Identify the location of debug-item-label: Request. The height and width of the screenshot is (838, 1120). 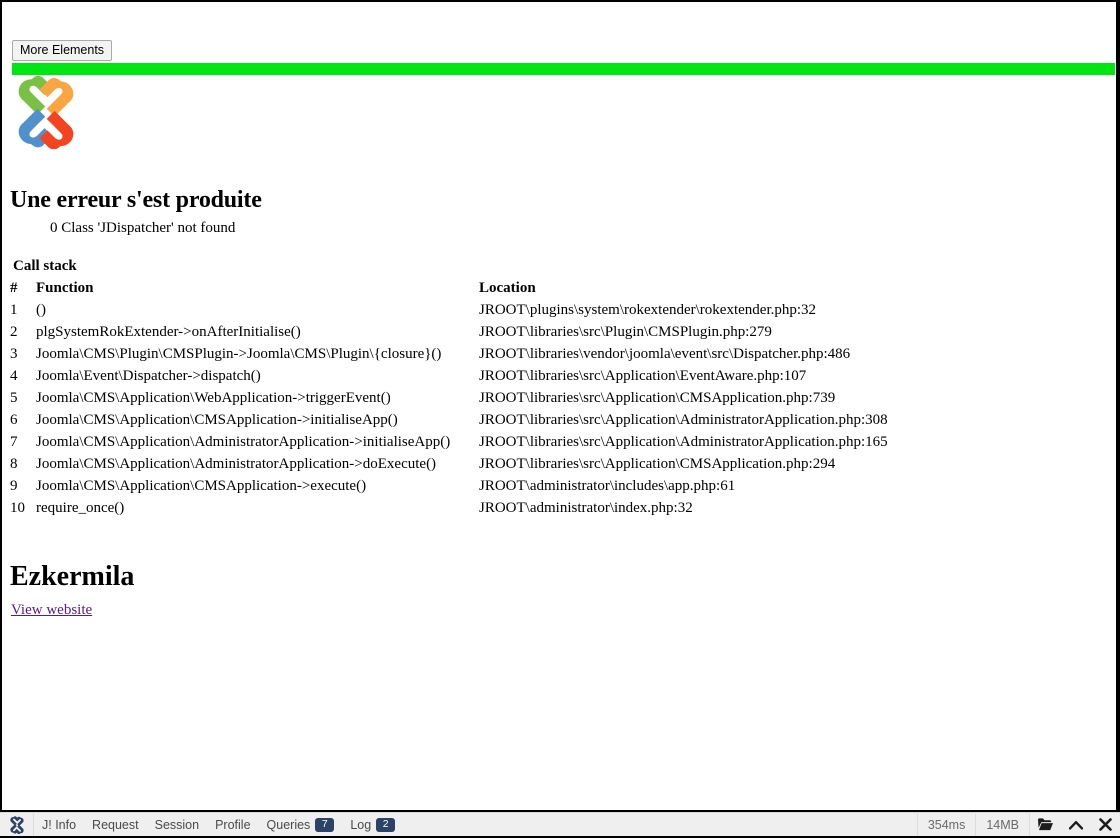
(115, 824).